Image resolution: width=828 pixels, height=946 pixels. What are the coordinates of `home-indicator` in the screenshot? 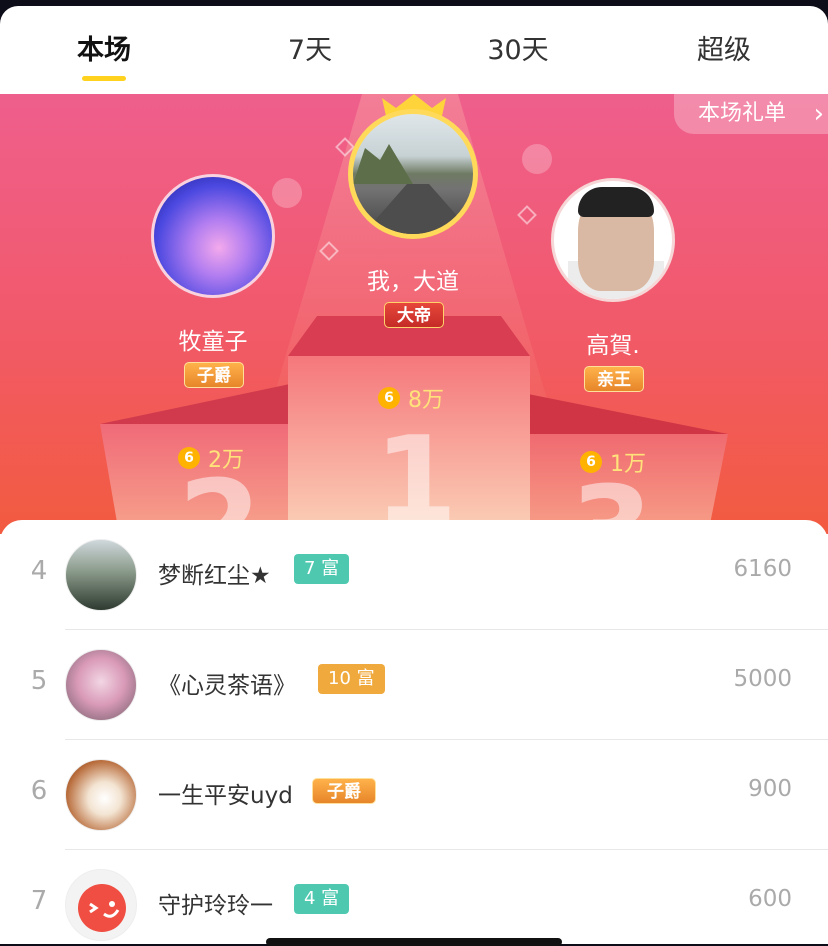 It's located at (414, 942).